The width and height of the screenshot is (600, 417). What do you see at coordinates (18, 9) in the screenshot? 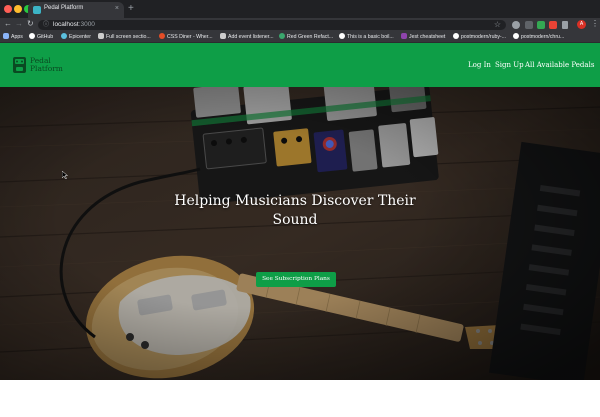
I see `minimize-window-button` at bounding box center [18, 9].